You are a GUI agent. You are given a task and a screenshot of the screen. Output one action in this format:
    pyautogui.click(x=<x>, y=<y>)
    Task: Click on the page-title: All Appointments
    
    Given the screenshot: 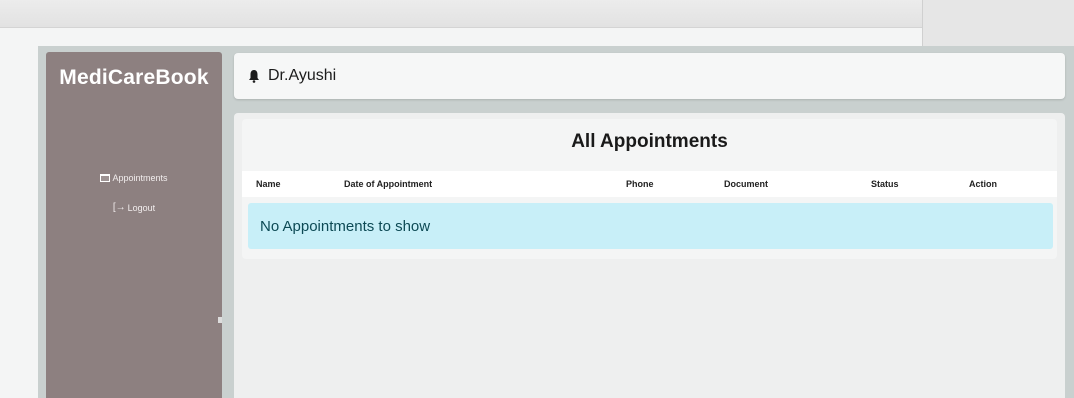 What is the action you would take?
    pyautogui.click(x=649, y=141)
    